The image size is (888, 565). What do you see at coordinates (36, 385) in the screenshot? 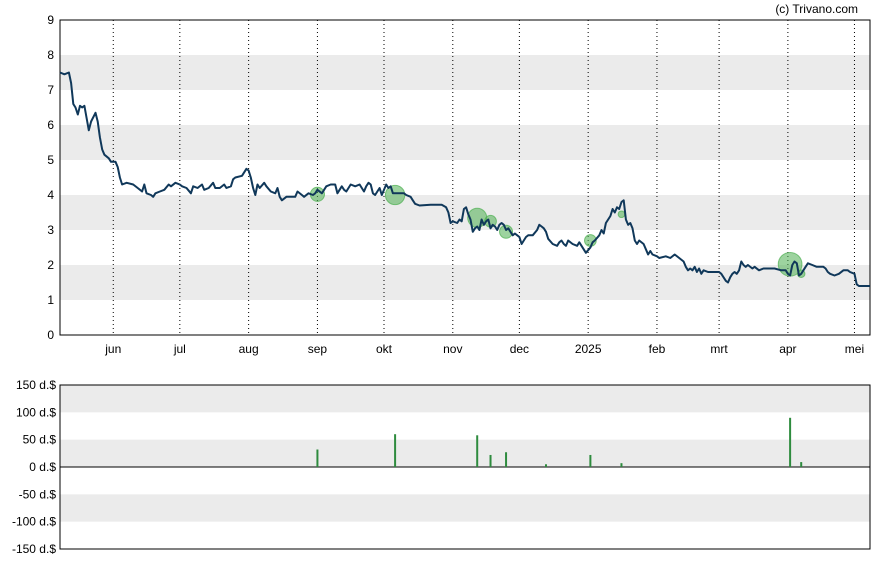
I see `volume-y-tick-label: 150 d.$` at bounding box center [36, 385].